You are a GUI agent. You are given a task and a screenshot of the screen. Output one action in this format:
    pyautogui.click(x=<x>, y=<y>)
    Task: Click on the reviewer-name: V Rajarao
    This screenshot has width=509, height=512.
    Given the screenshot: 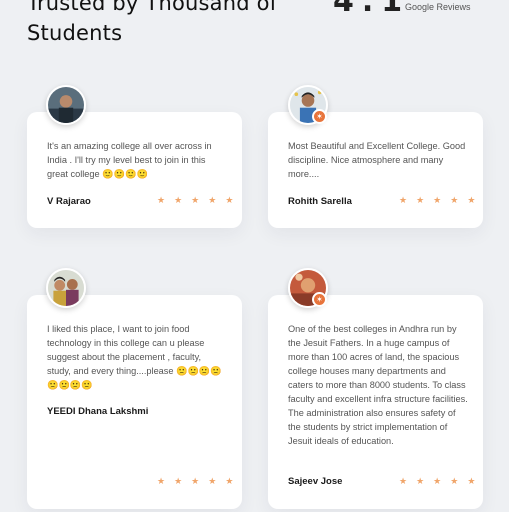 What is the action you would take?
    pyautogui.click(x=69, y=201)
    